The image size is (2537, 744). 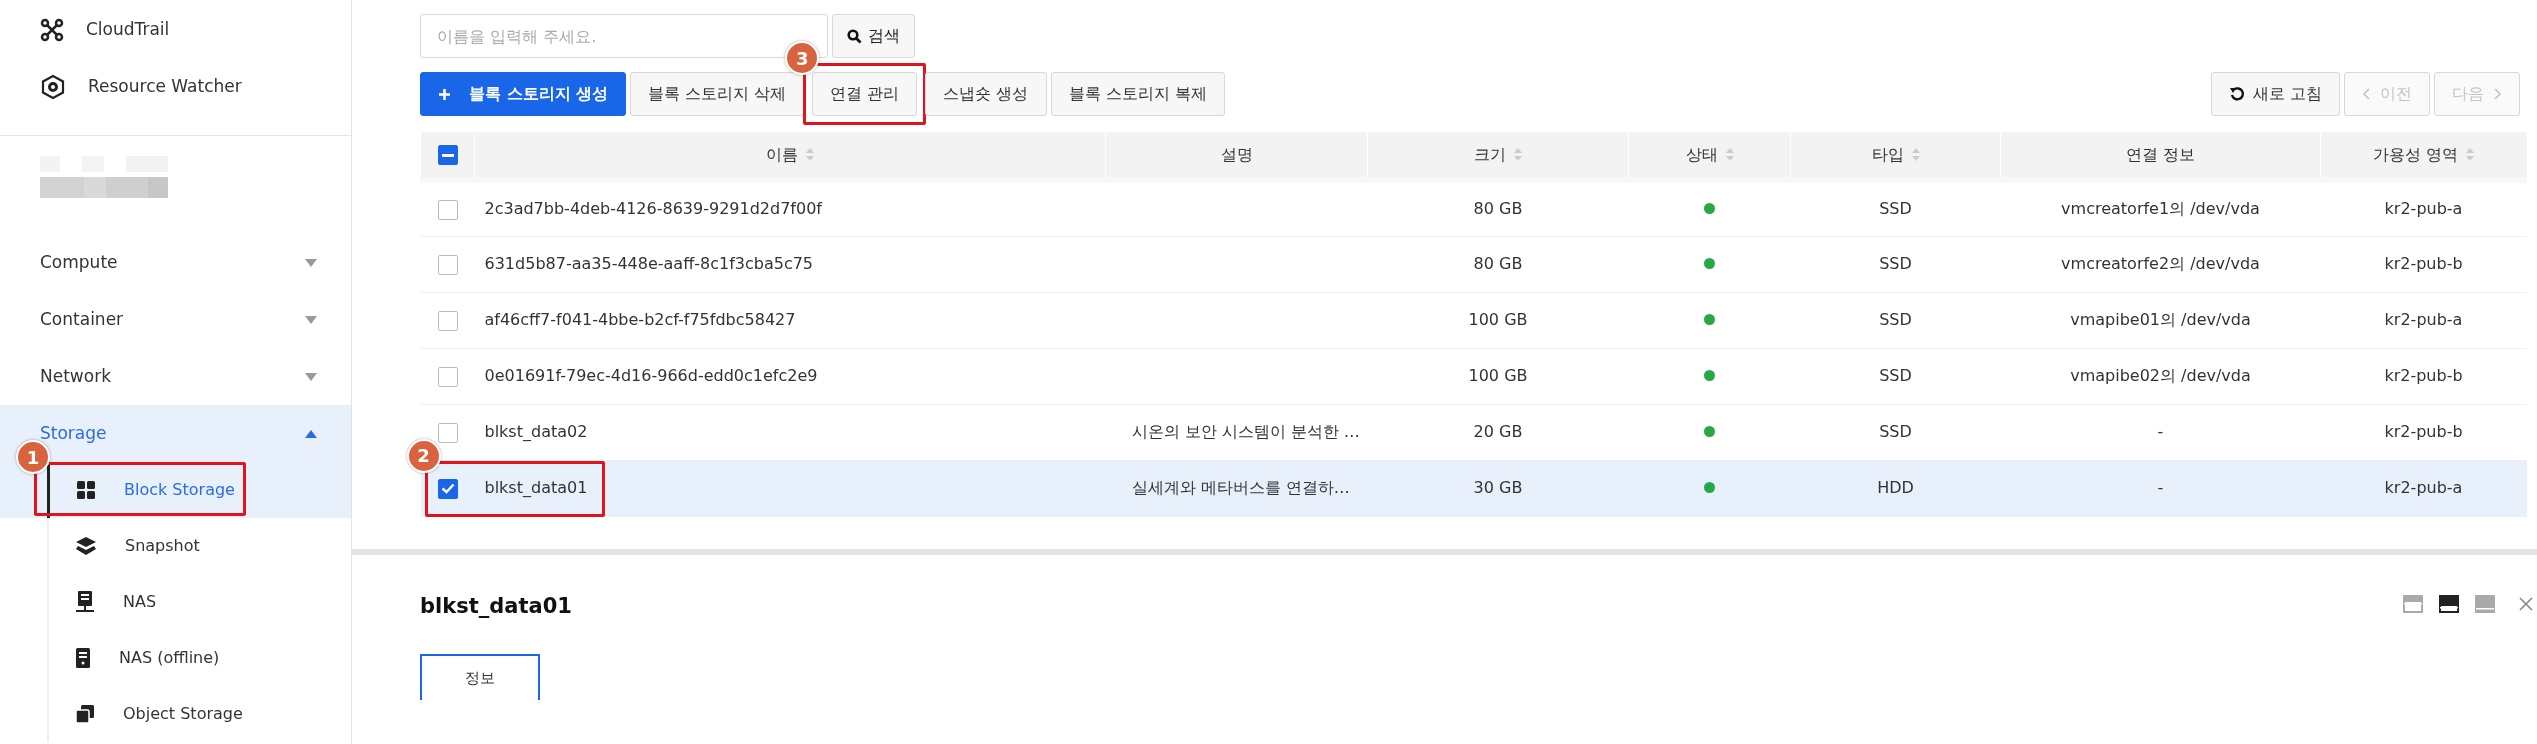 What do you see at coordinates (2160, 209) in the screenshot?
I see `table-cell: vmcreatorfe1의 /dev/vda` at bounding box center [2160, 209].